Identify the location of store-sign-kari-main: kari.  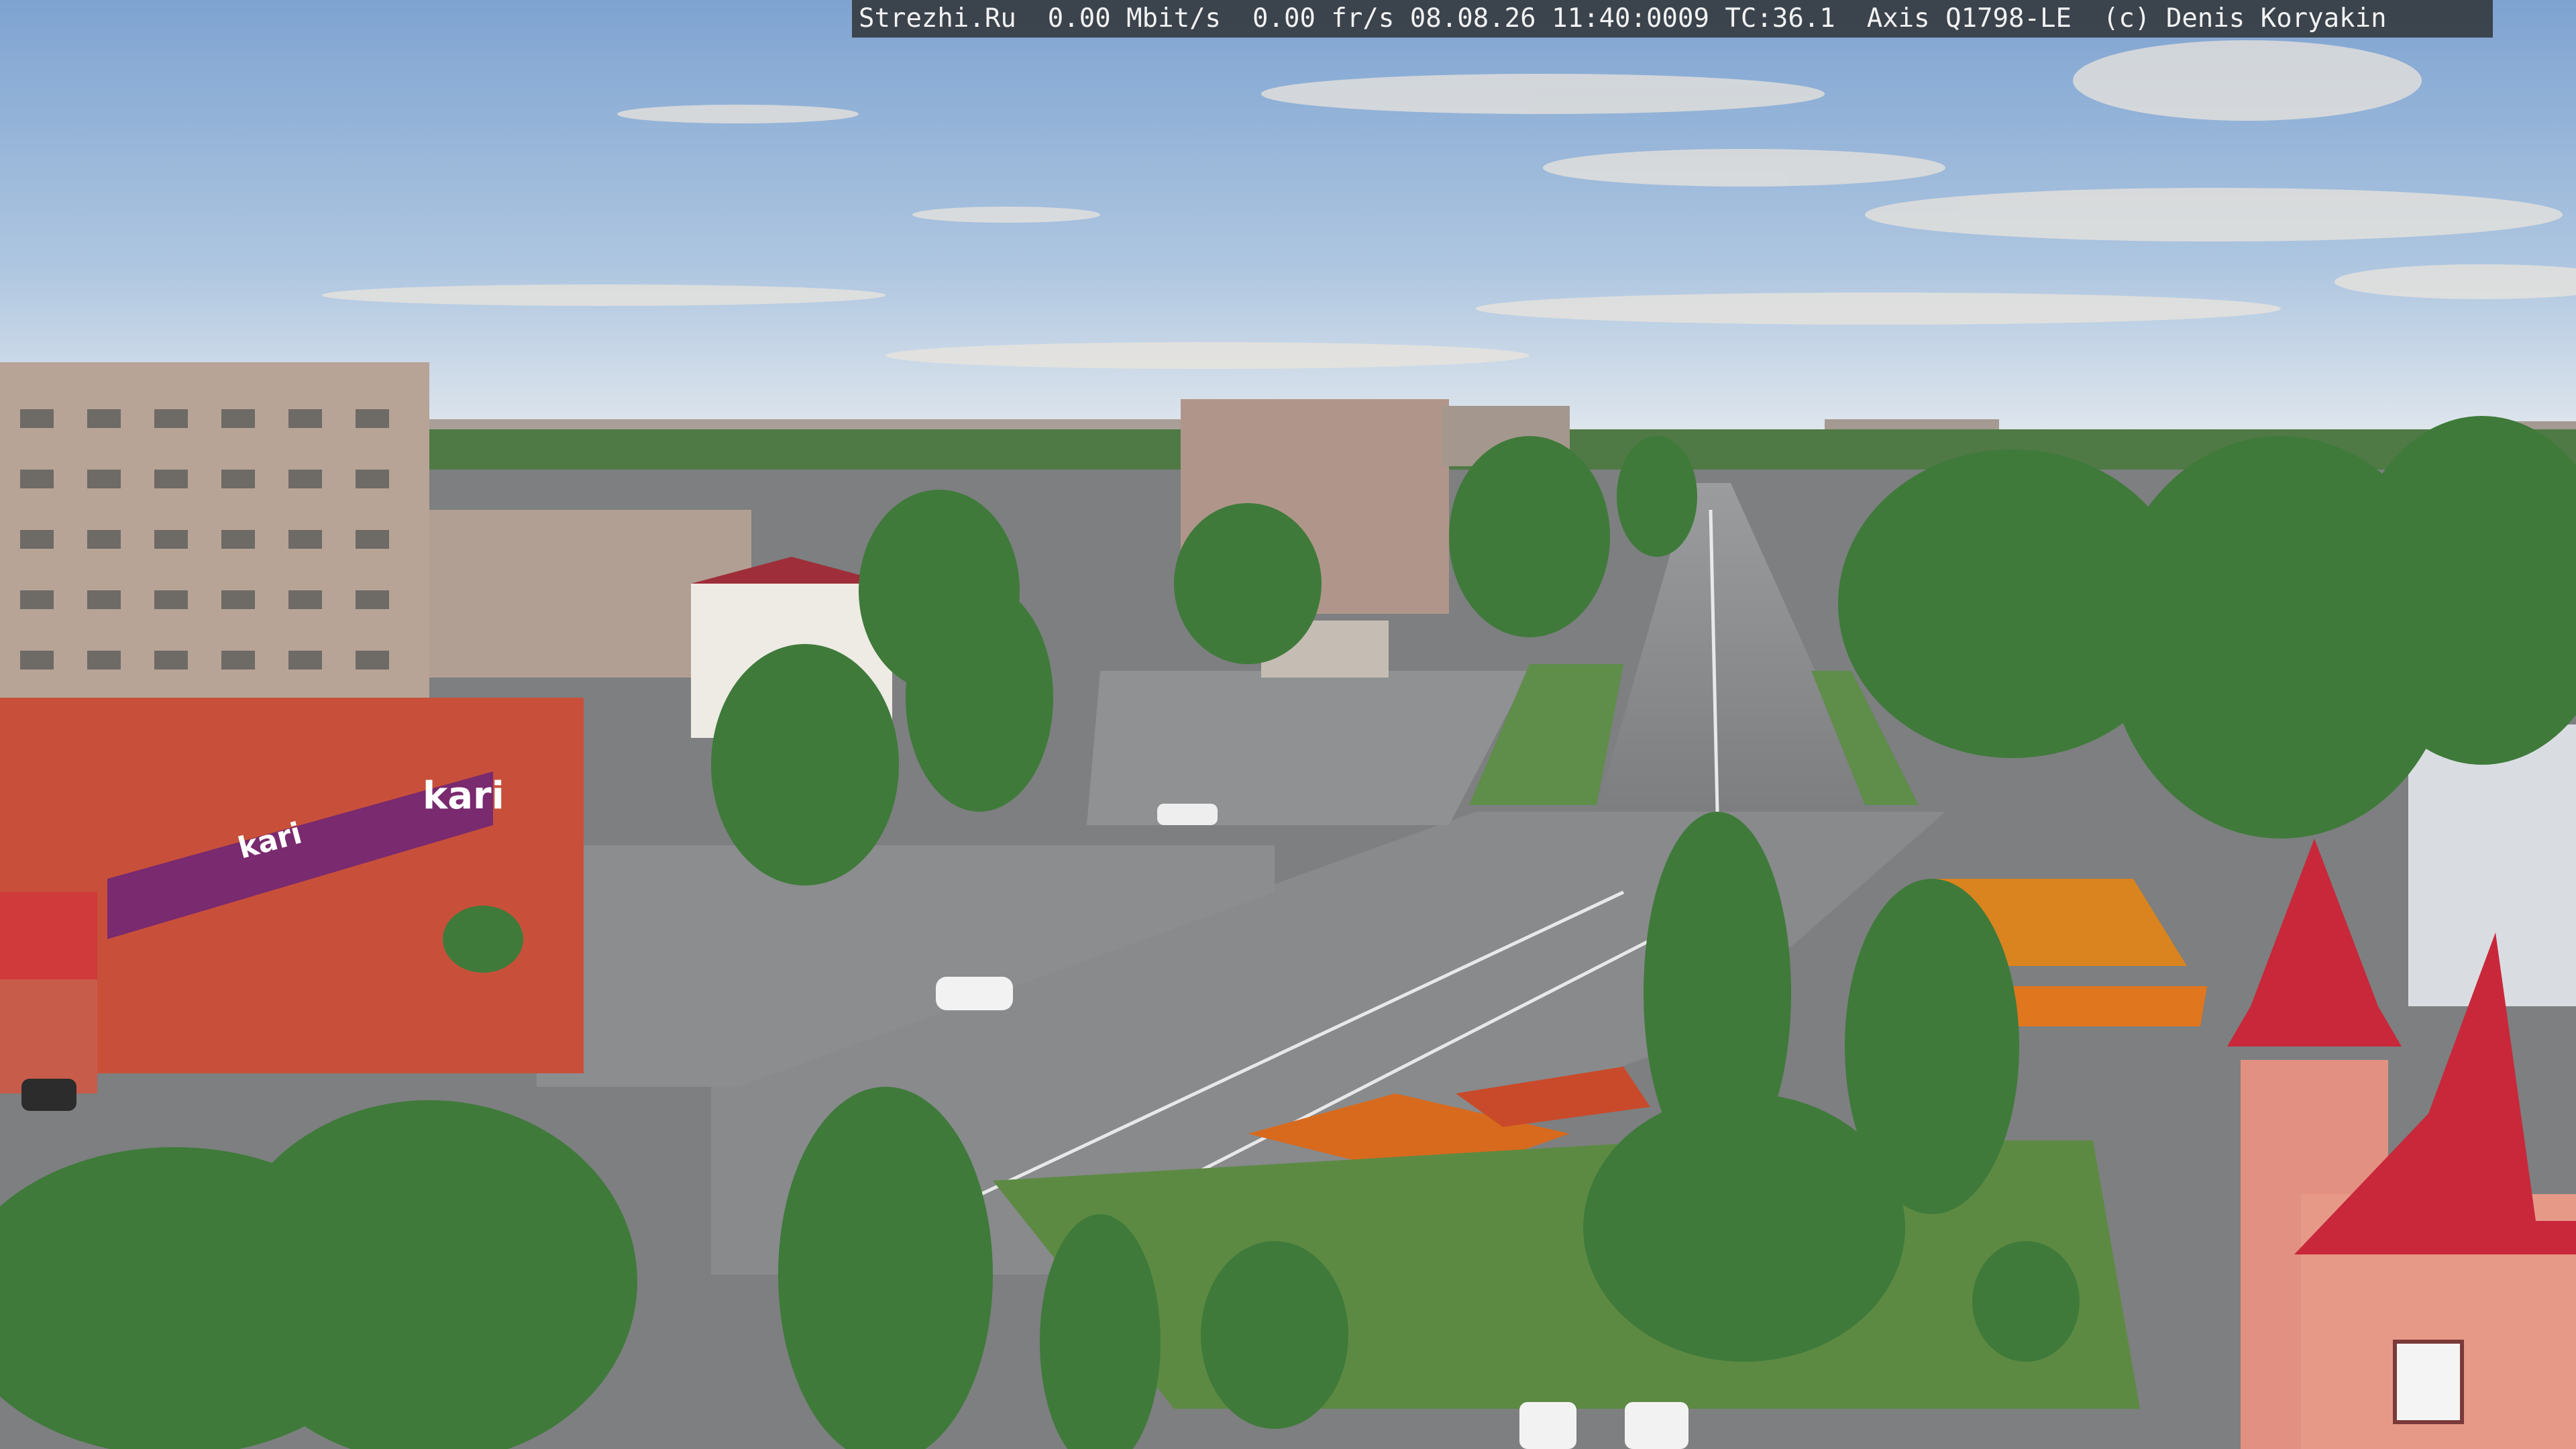
(463, 796).